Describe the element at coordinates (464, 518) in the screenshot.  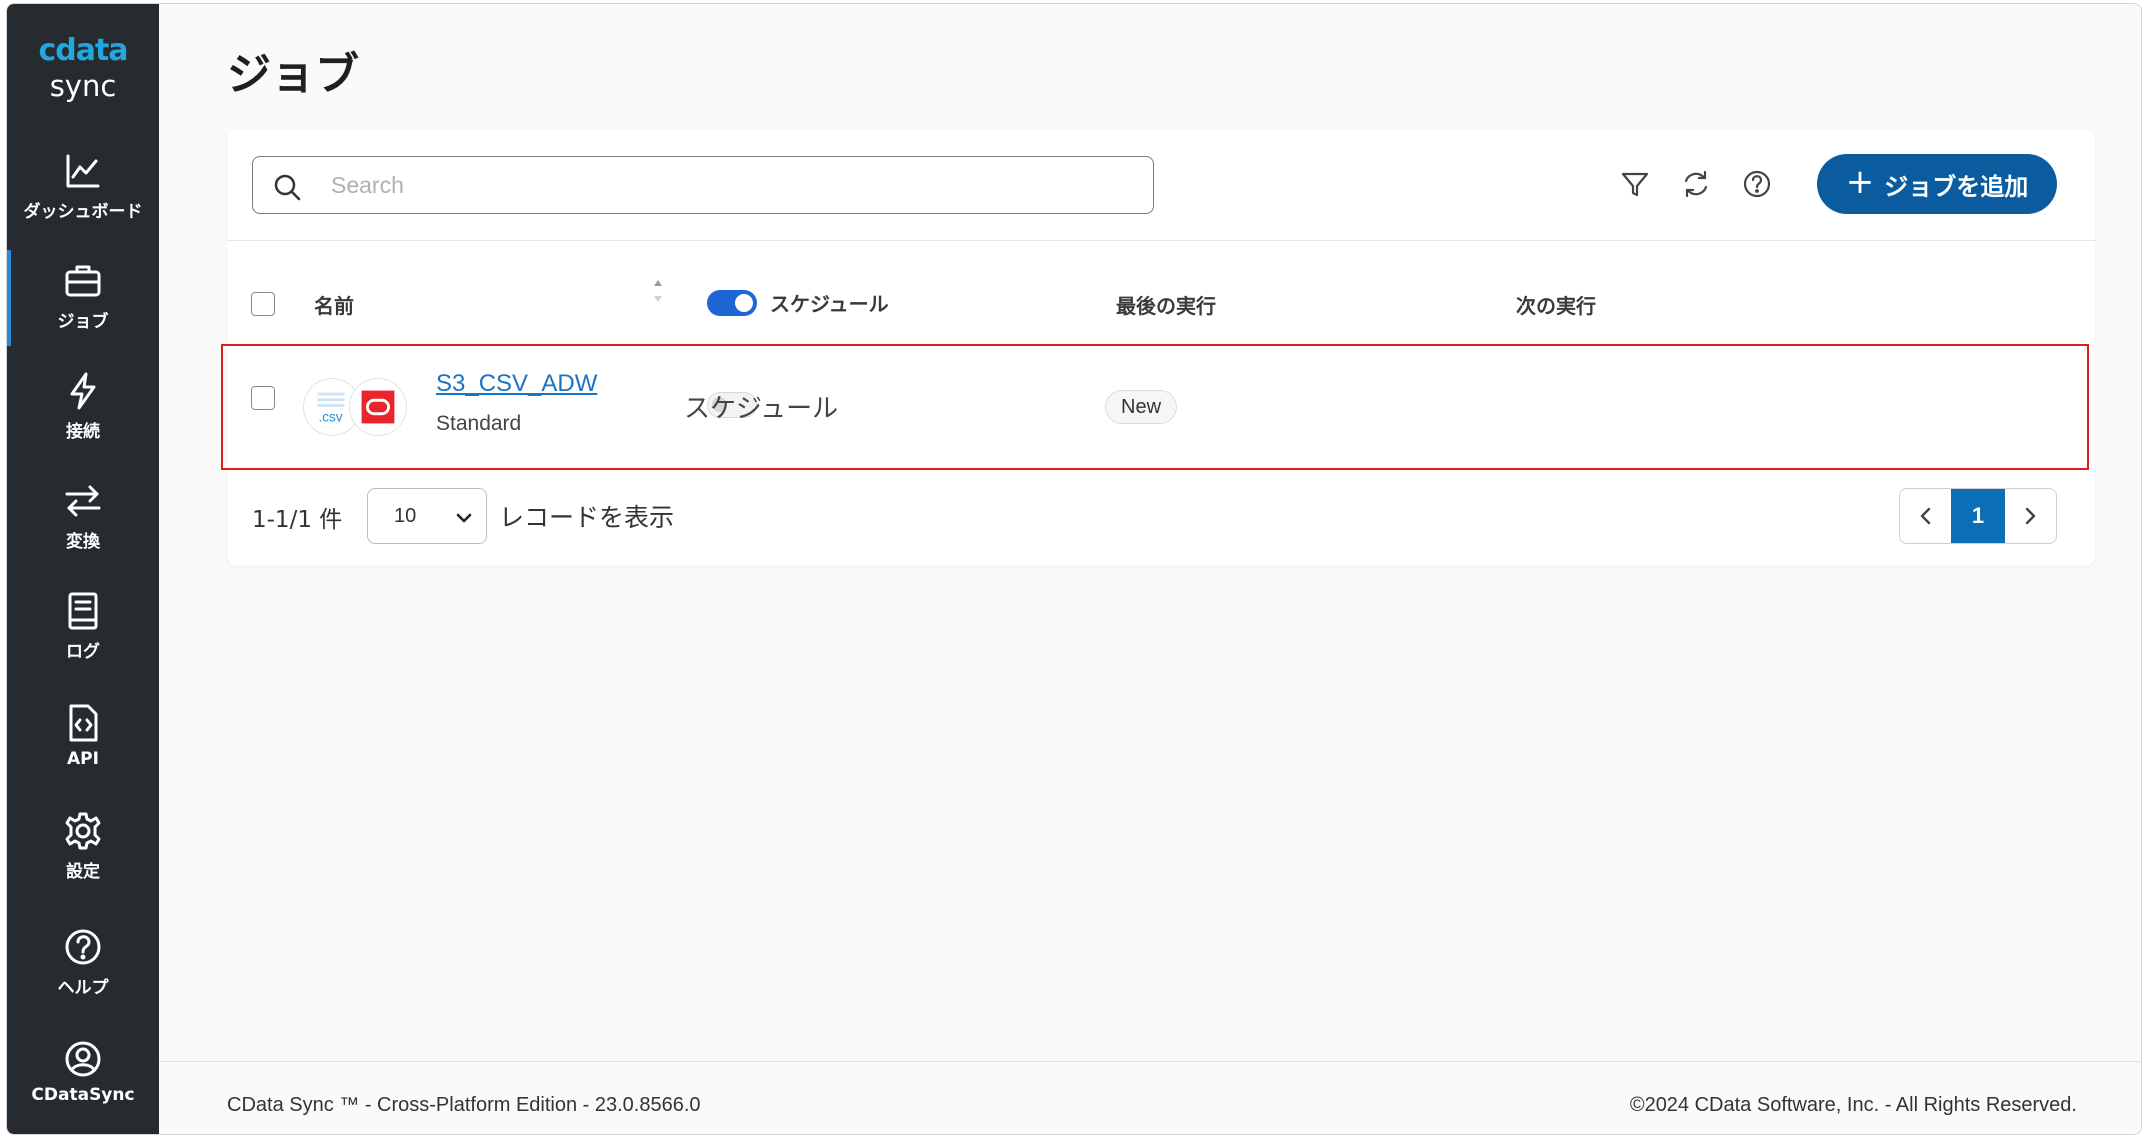
I see `chevron-down-icon` at that location.